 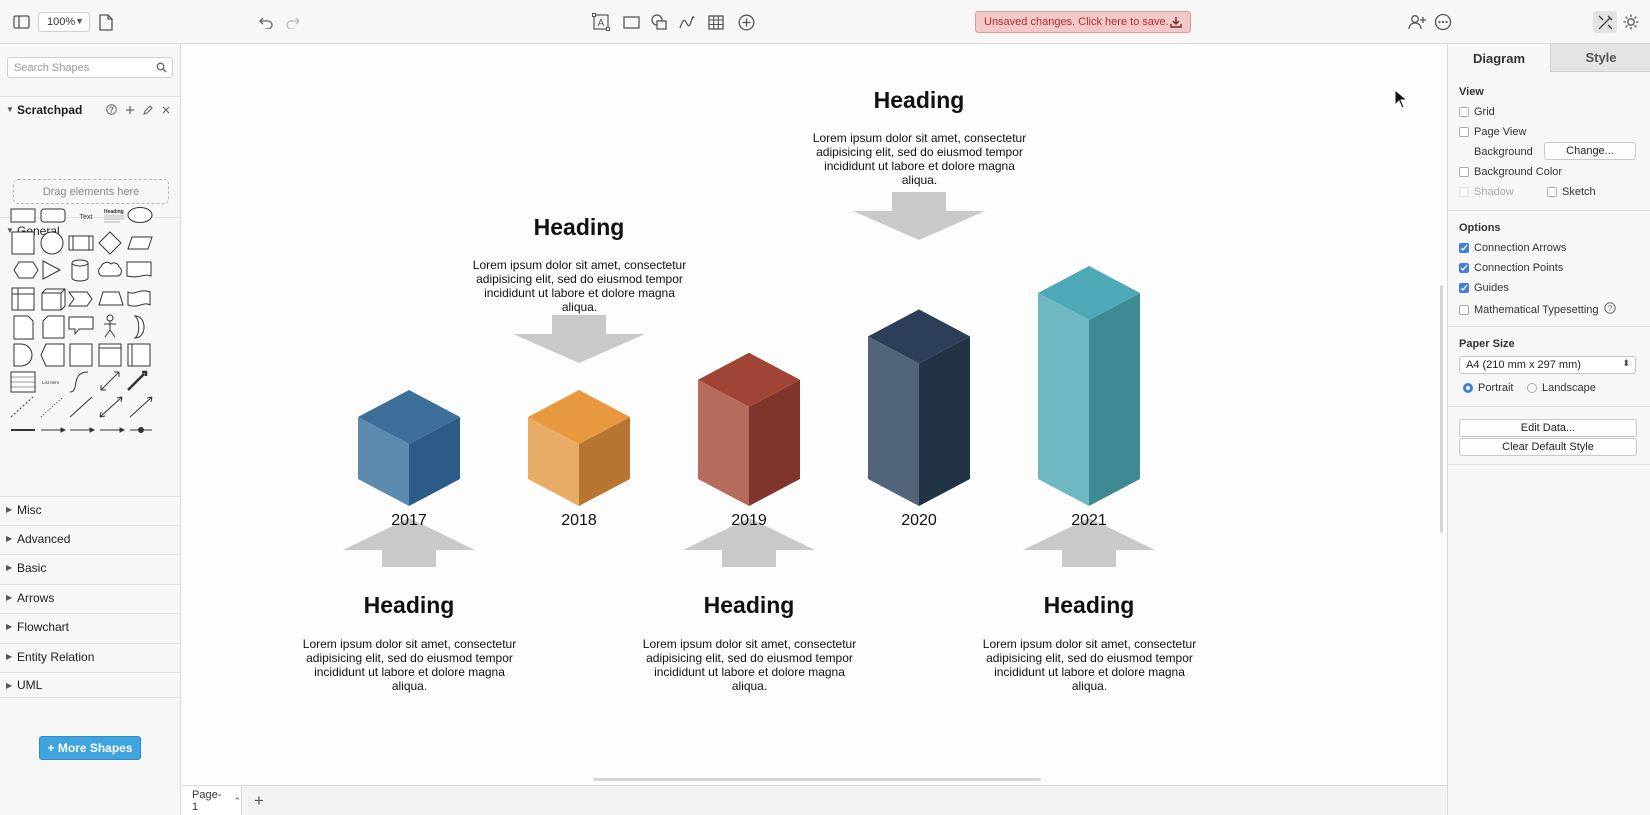 What do you see at coordinates (90, 509) in the screenshot?
I see `section-misc: ▶ Misc` at bounding box center [90, 509].